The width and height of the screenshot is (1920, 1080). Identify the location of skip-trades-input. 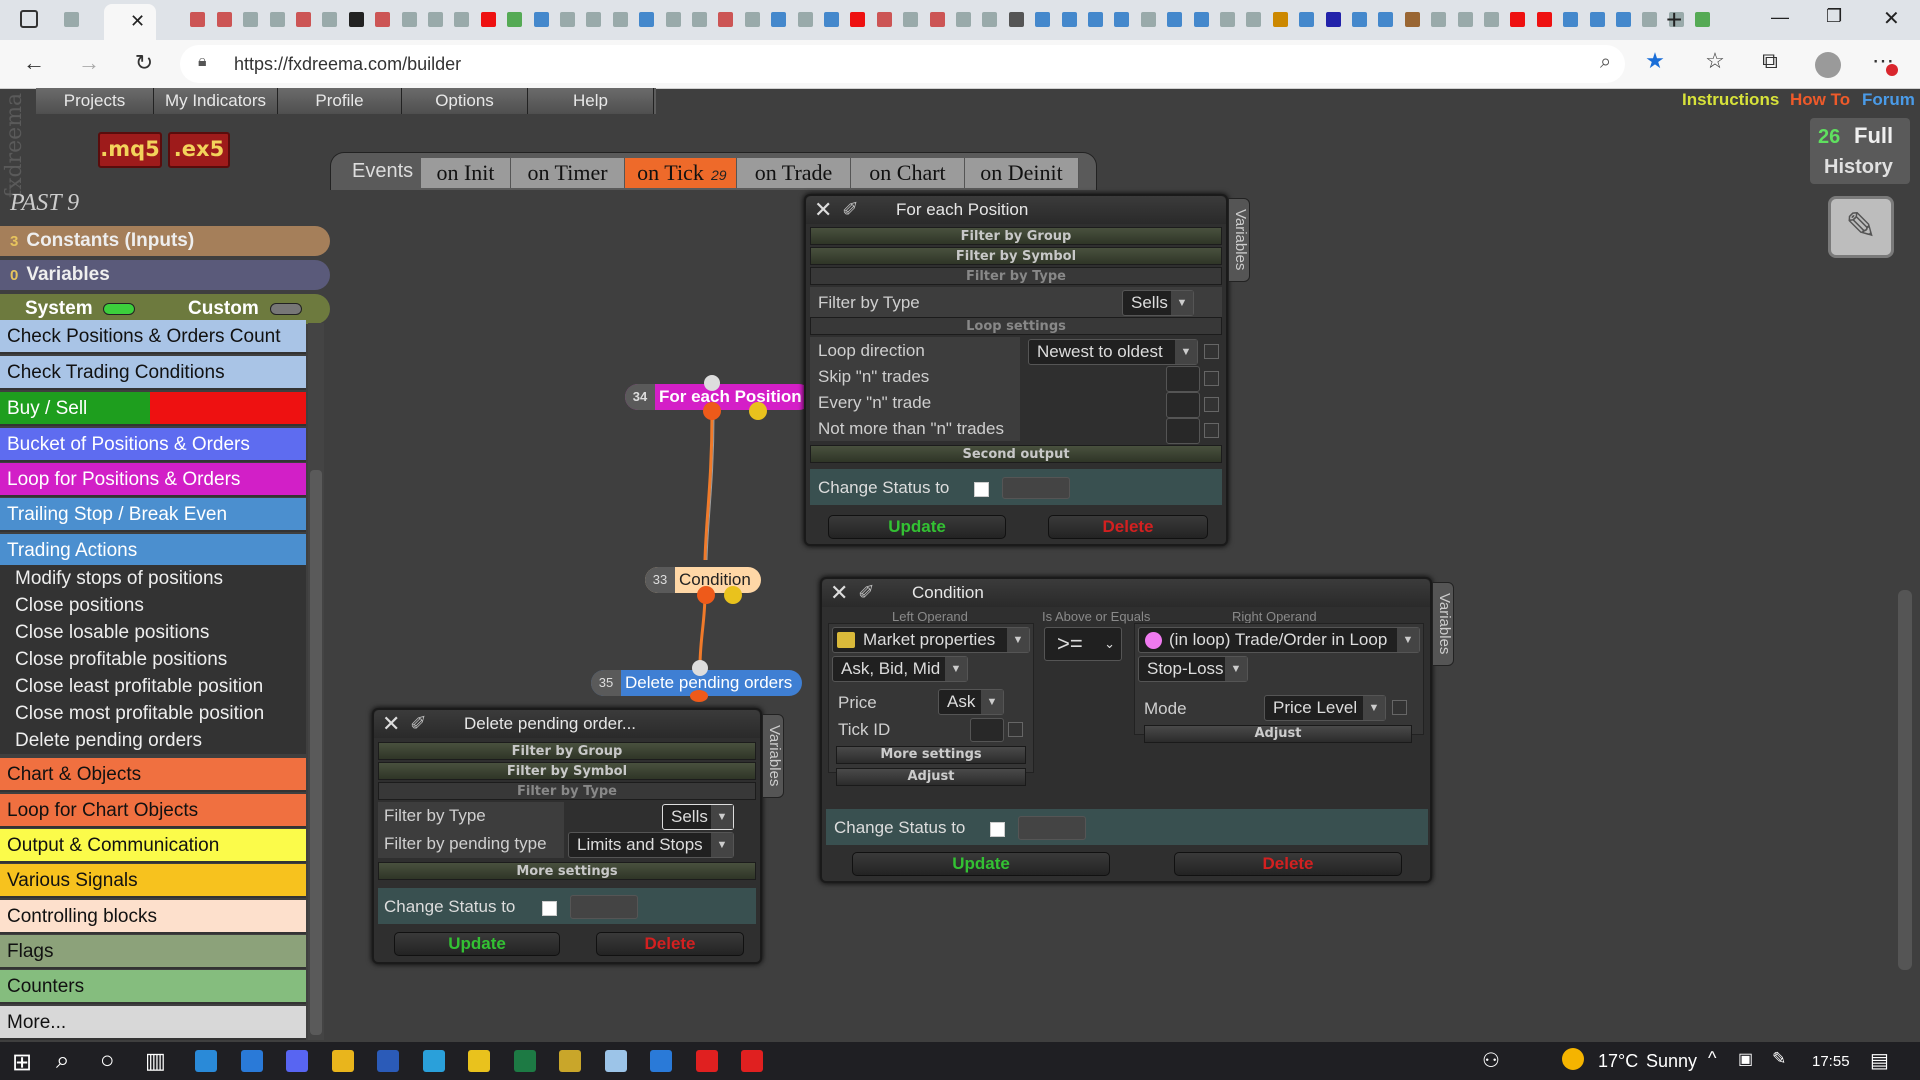
(1183, 379).